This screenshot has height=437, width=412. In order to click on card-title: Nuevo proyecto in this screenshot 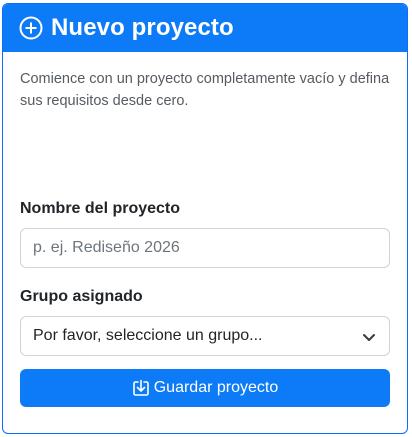, I will do `click(142, 27)`.